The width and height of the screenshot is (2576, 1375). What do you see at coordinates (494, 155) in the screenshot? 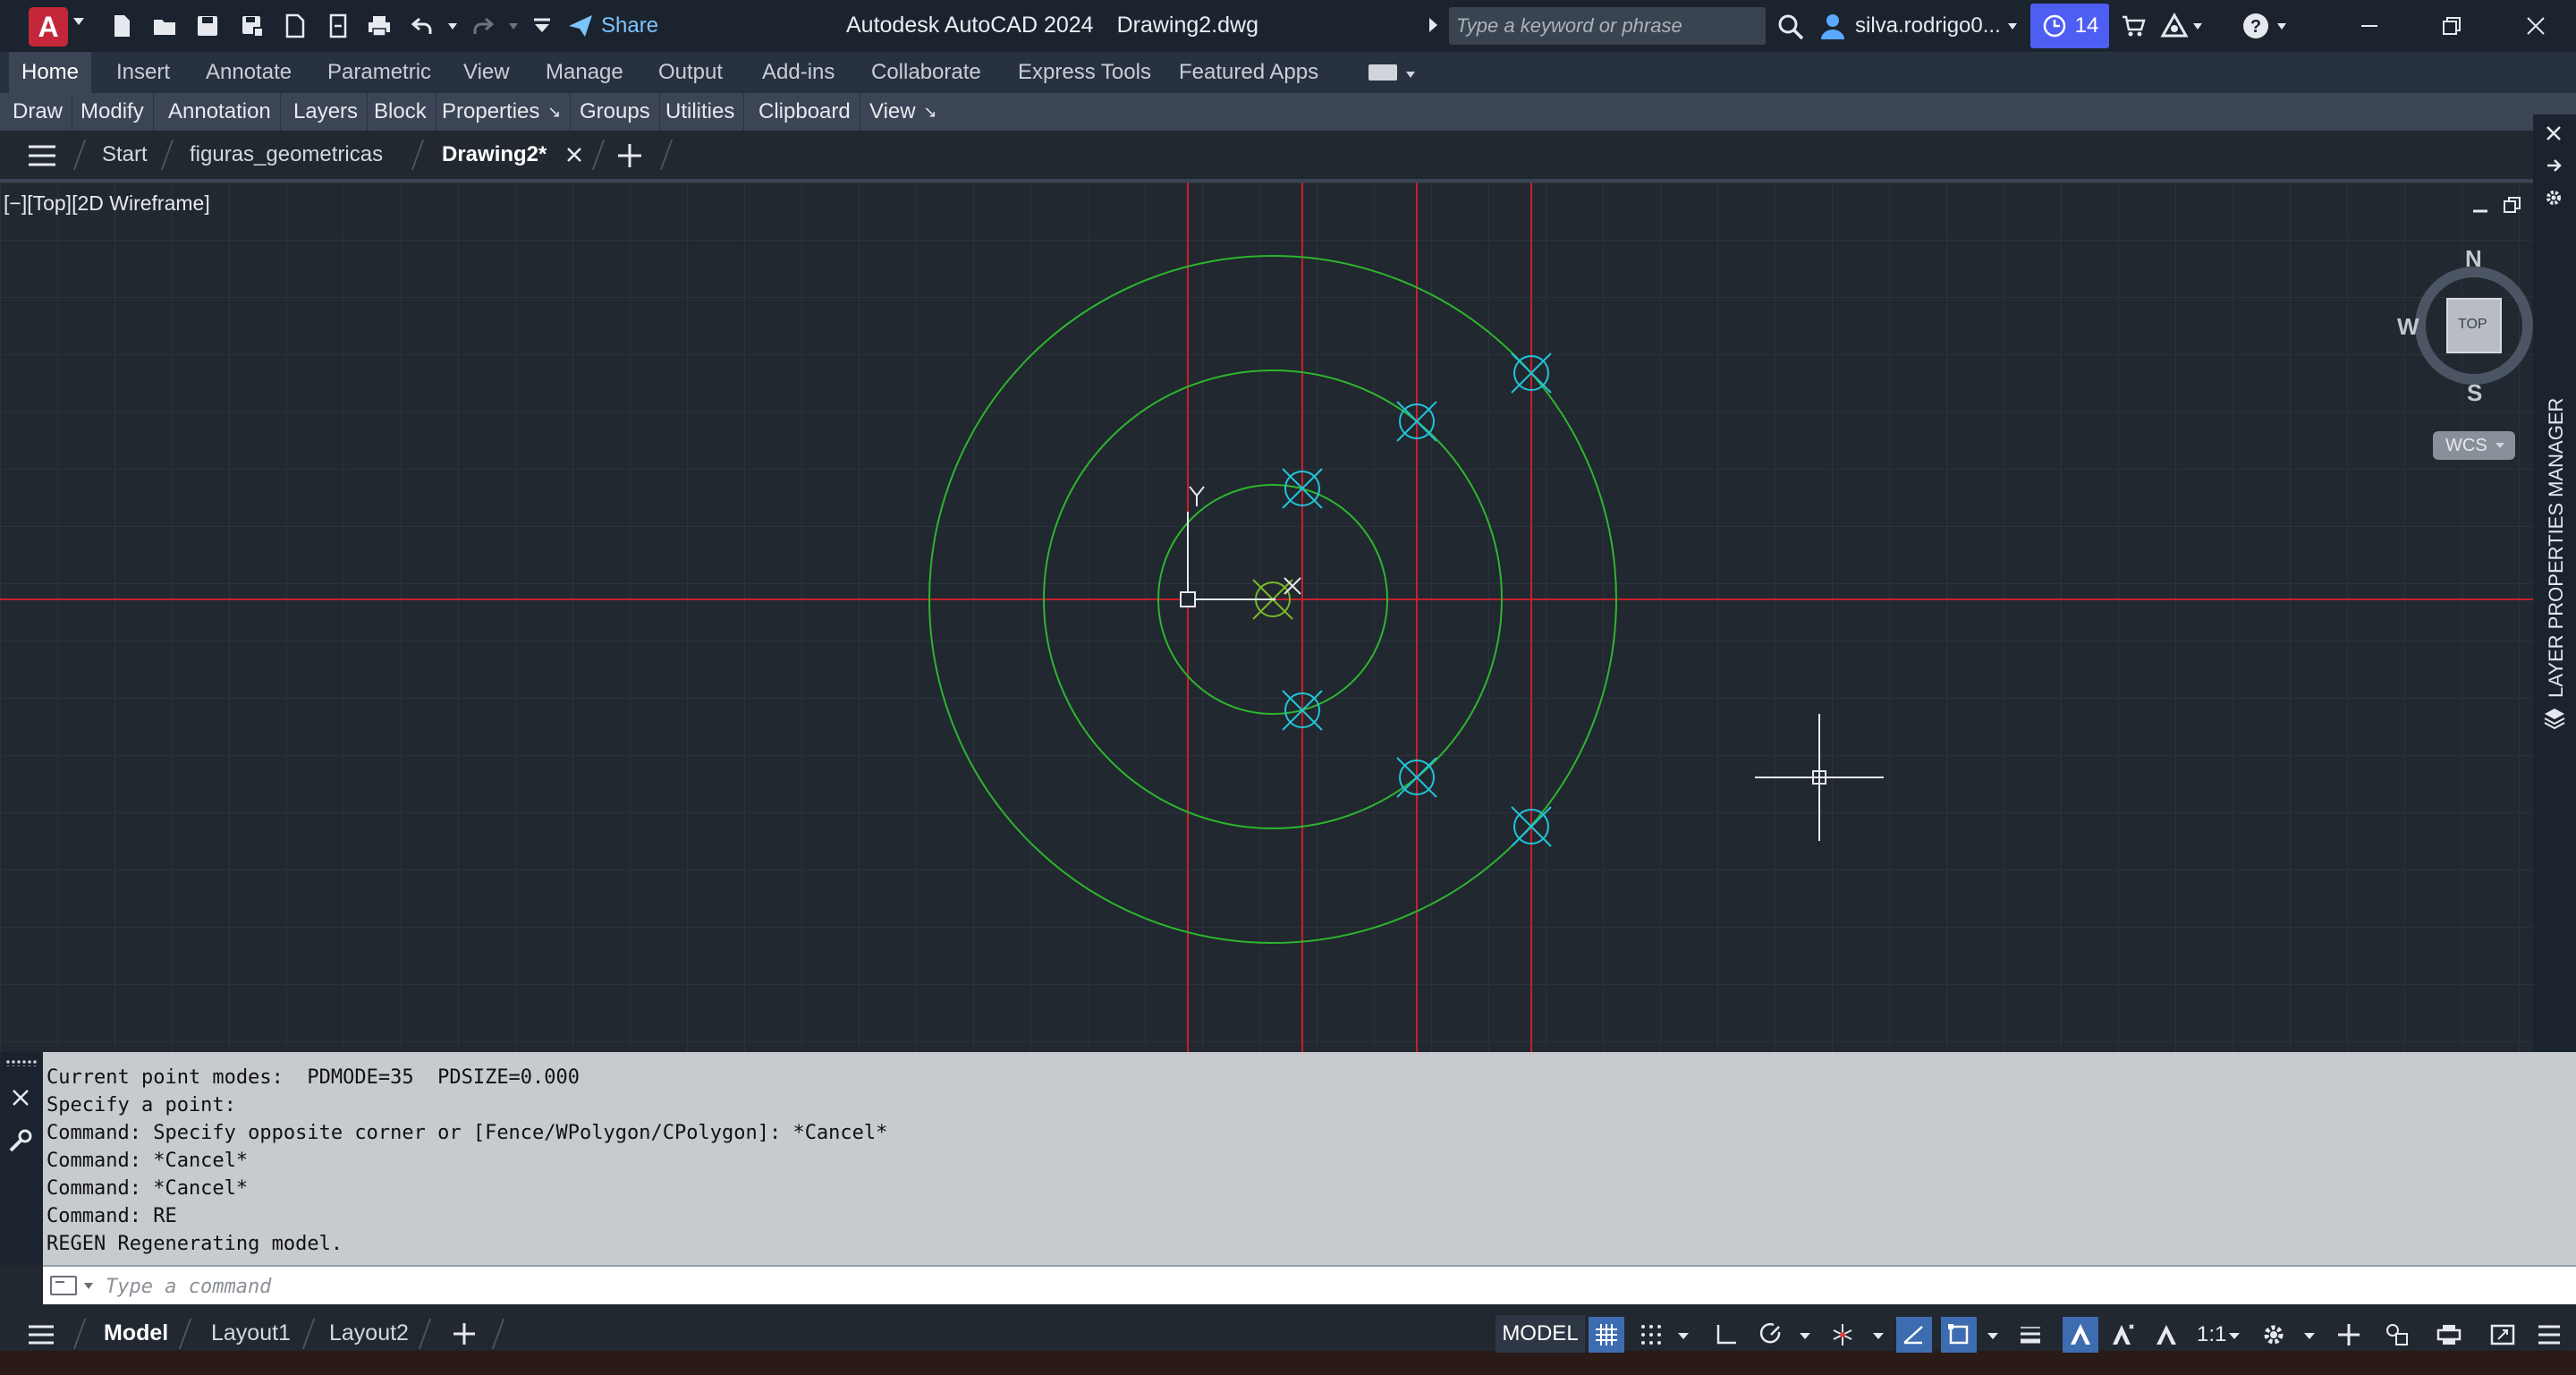
I see `file-tab-drawing2: Drawing2*` at bounding box center [494, 155].